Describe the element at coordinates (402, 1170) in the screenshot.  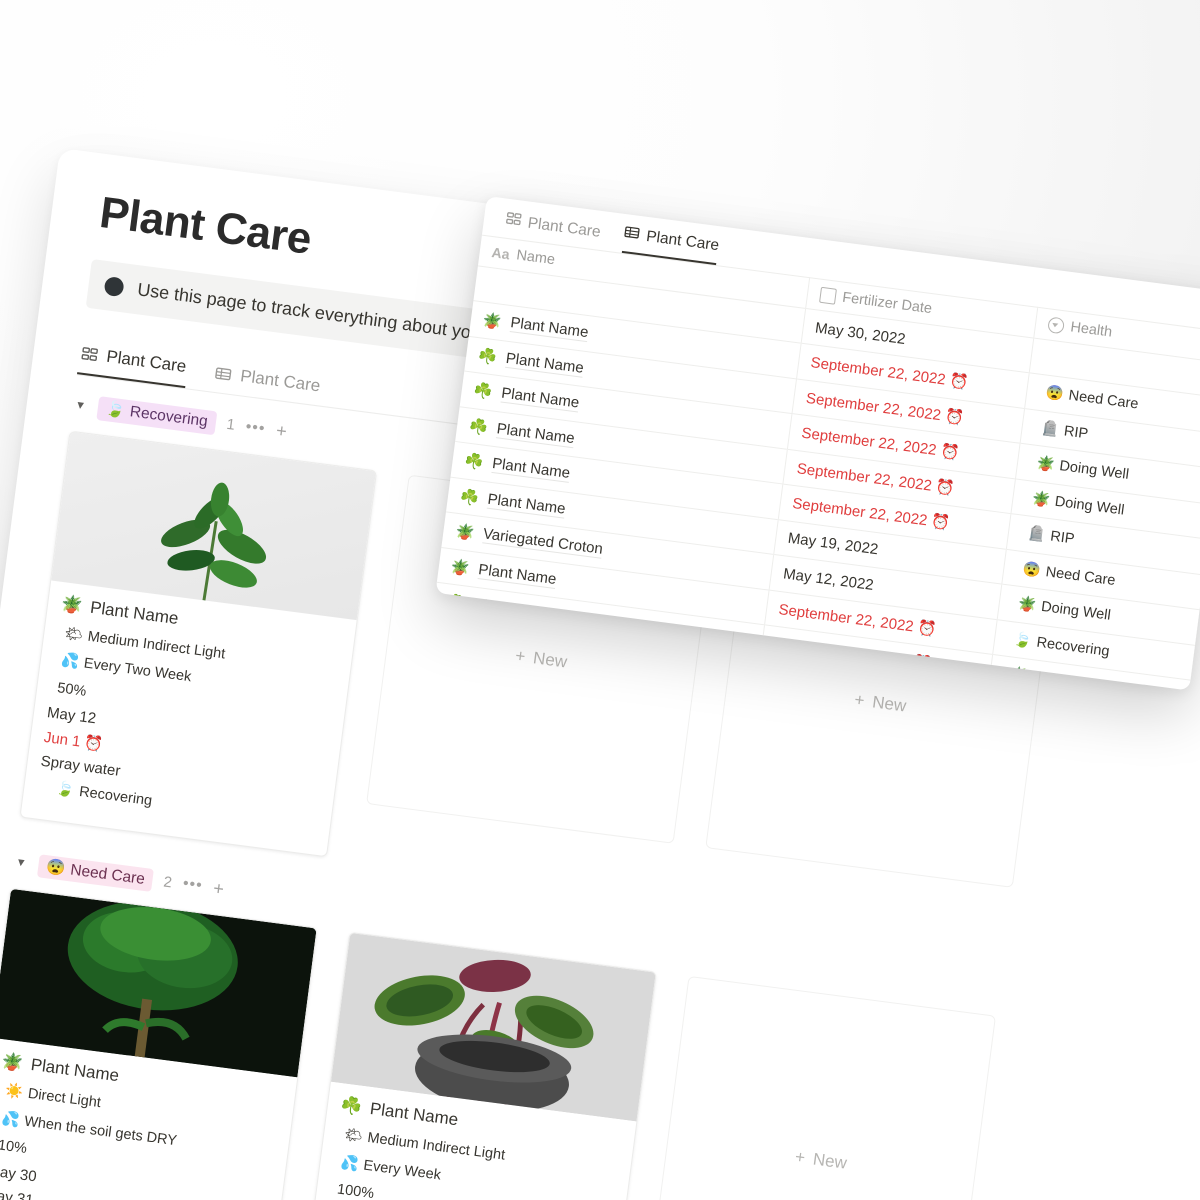
I see `card-water-label: Every Week` at that location.